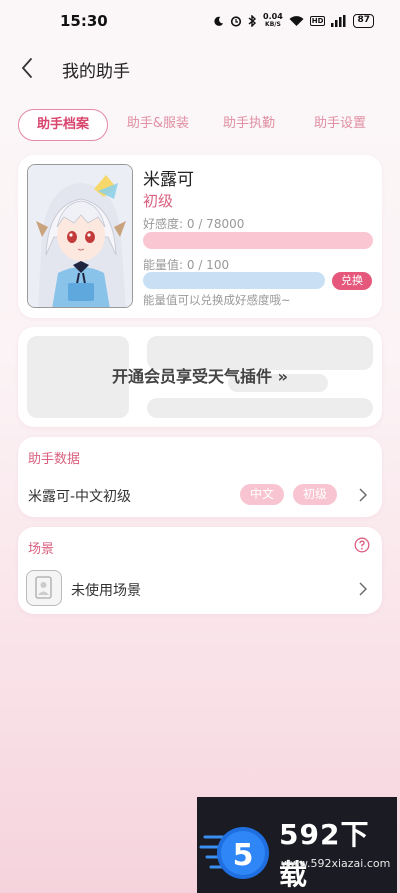  I want to click on energy-value: 0 / 100, so click(208, 265).